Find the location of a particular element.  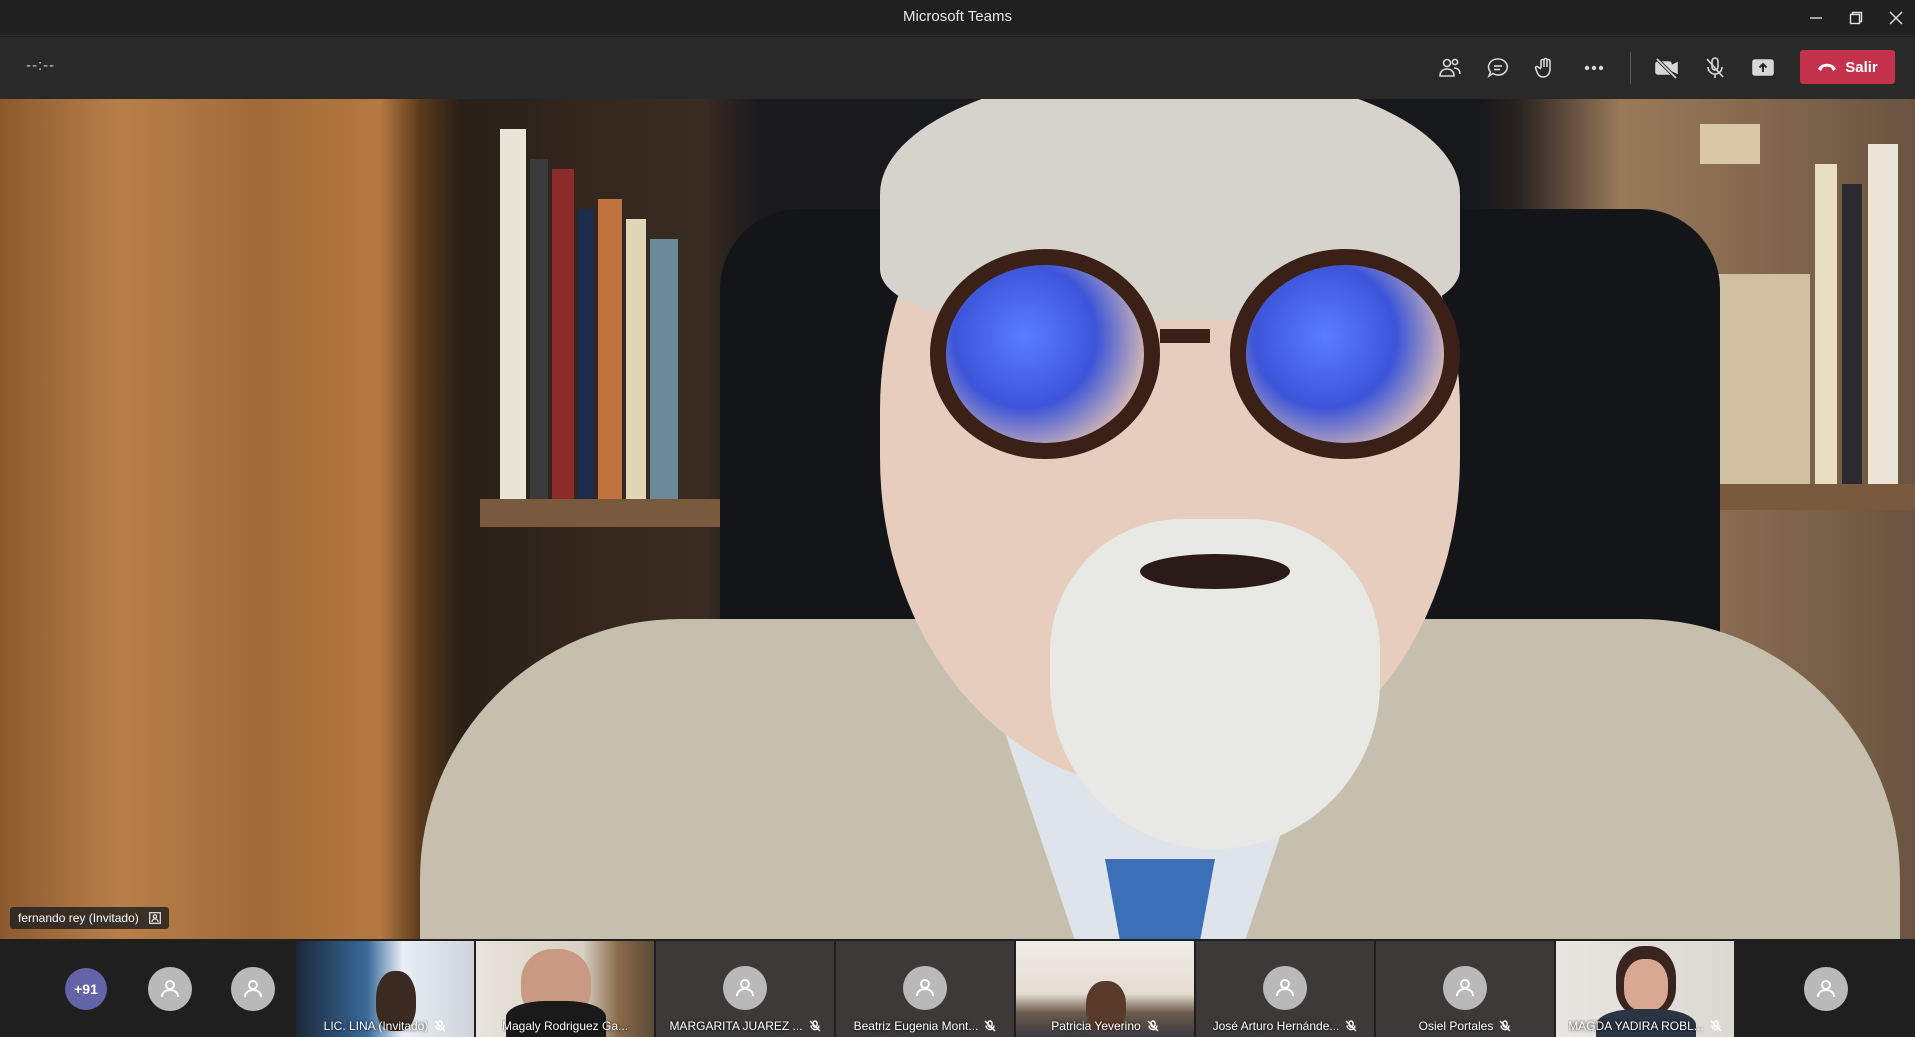

more-participants-badge: +91 is located at coordinates (86, 989).